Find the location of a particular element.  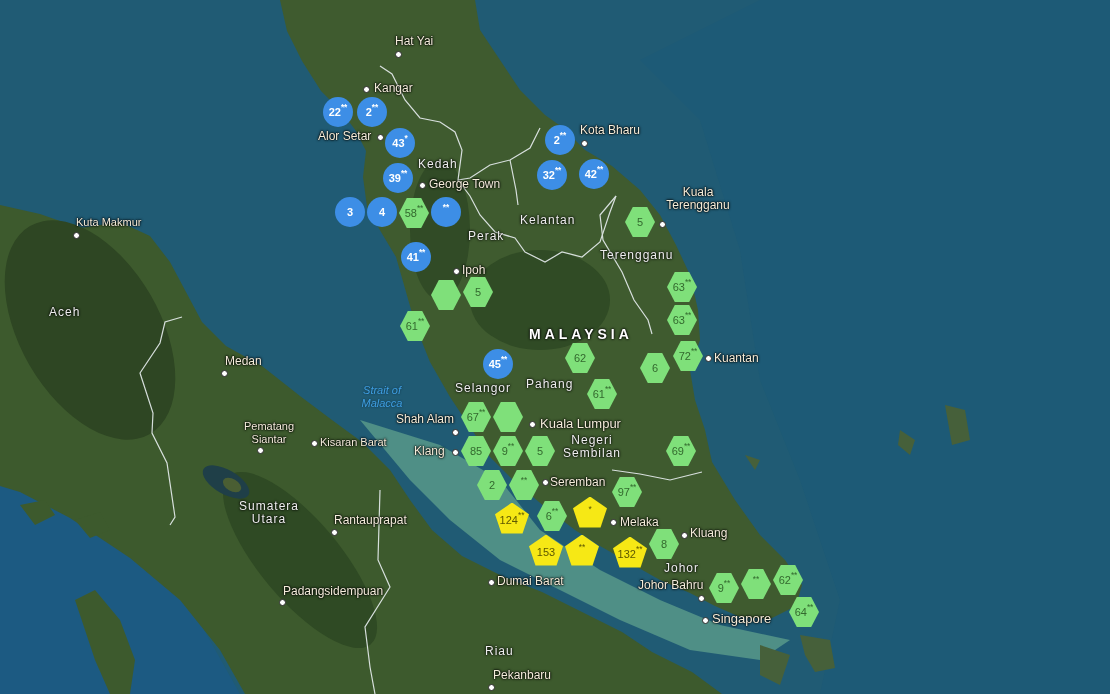

place-label: Kluang is located at coordinates (709, 533).